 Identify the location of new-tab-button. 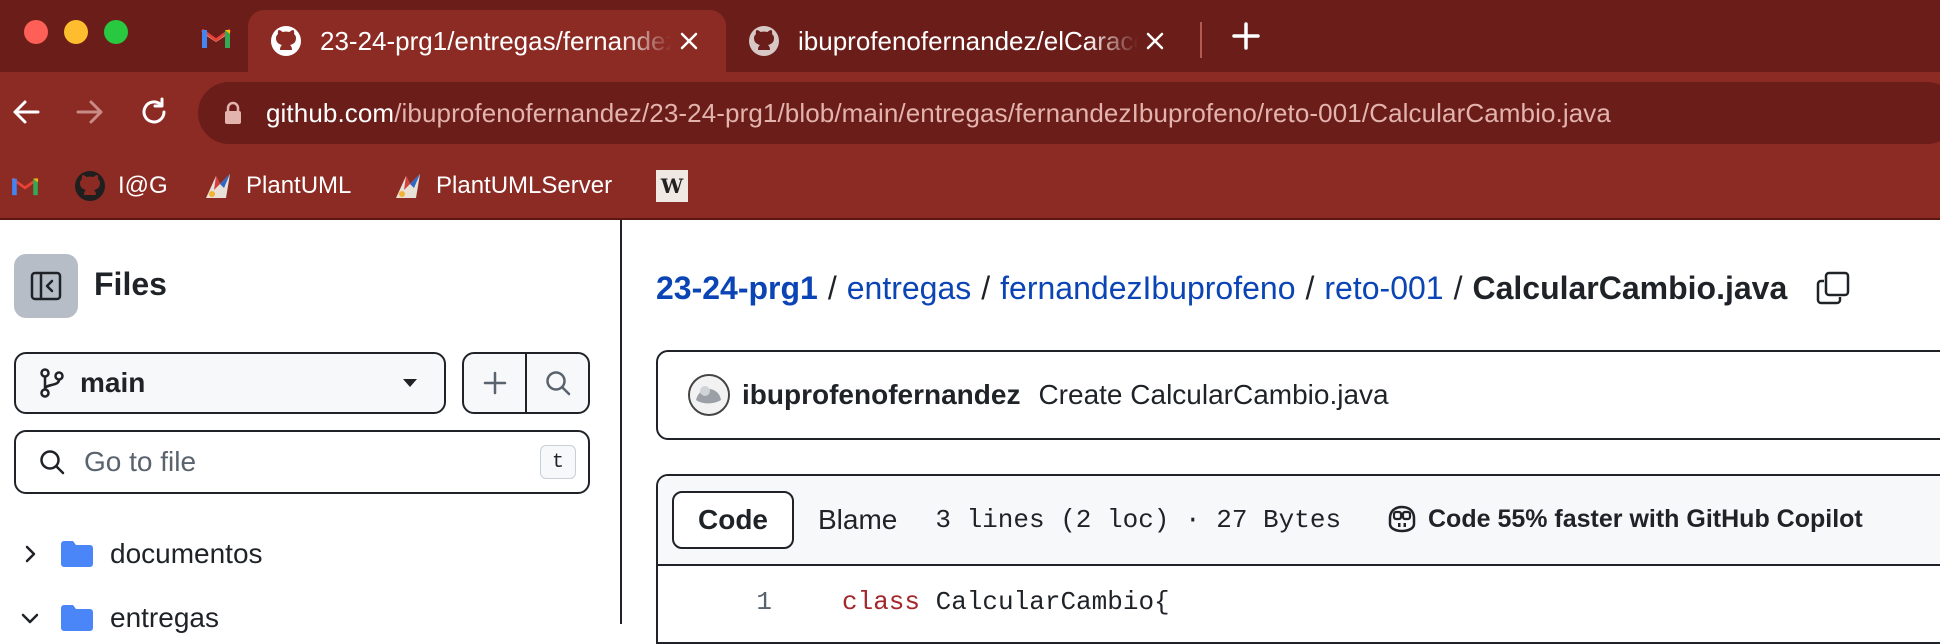
(1246, 36).